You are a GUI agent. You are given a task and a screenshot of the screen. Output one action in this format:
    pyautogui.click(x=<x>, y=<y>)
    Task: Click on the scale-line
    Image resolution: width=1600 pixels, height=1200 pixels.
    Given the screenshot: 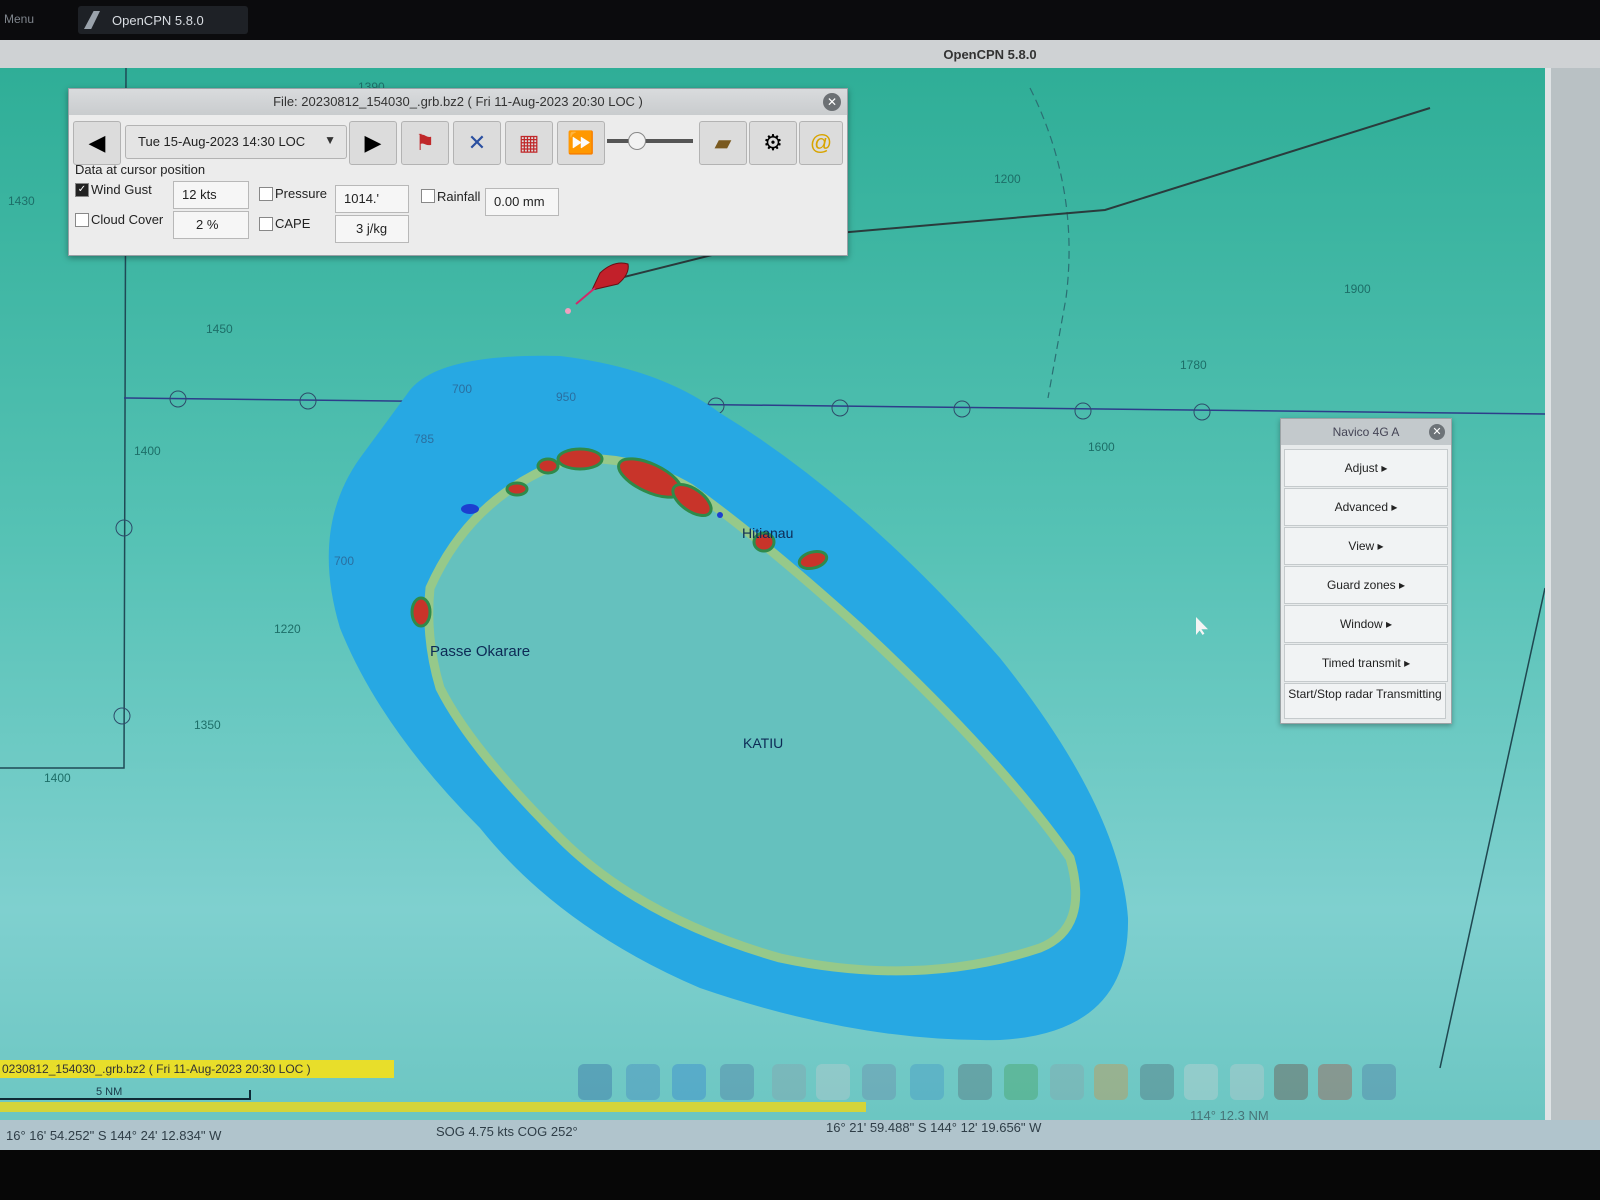 What is the action you would take?
    pyautogui.click(x=125, y=1099)
    